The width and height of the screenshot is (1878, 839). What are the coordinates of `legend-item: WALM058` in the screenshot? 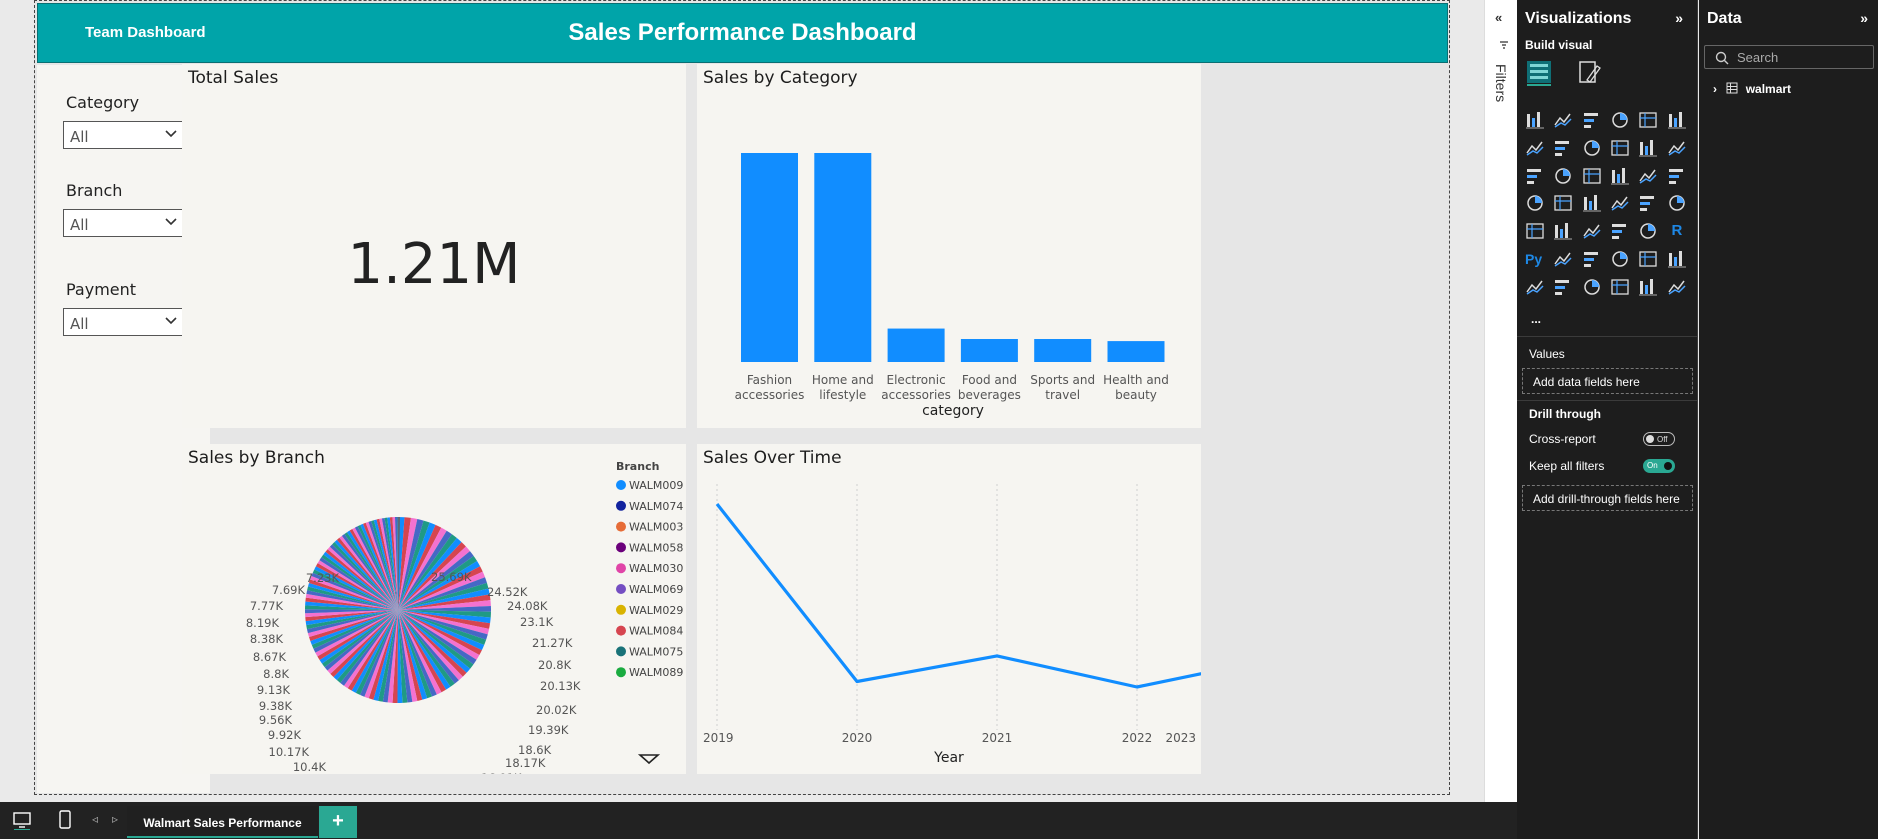 It's located at (656, 547).